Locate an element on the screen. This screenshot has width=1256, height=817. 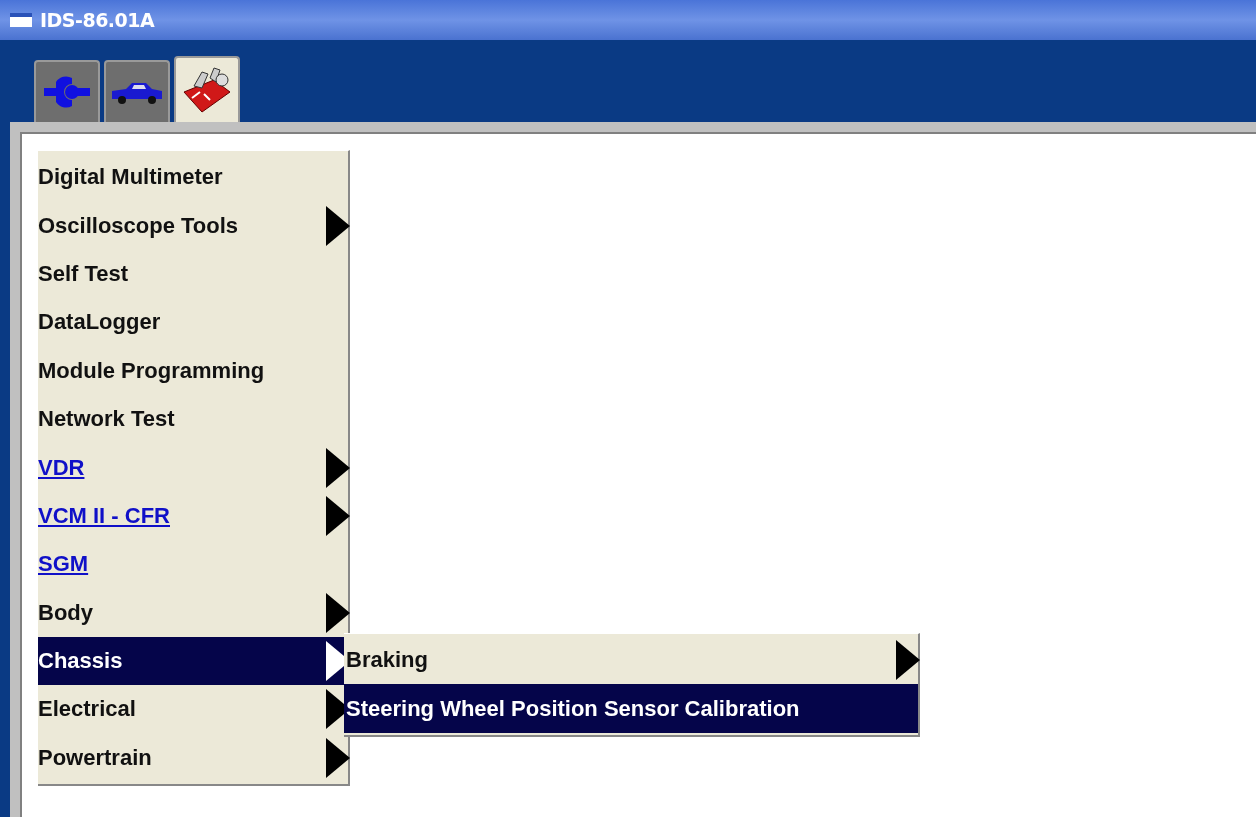
window-icon is located at coordinates (21, 20).